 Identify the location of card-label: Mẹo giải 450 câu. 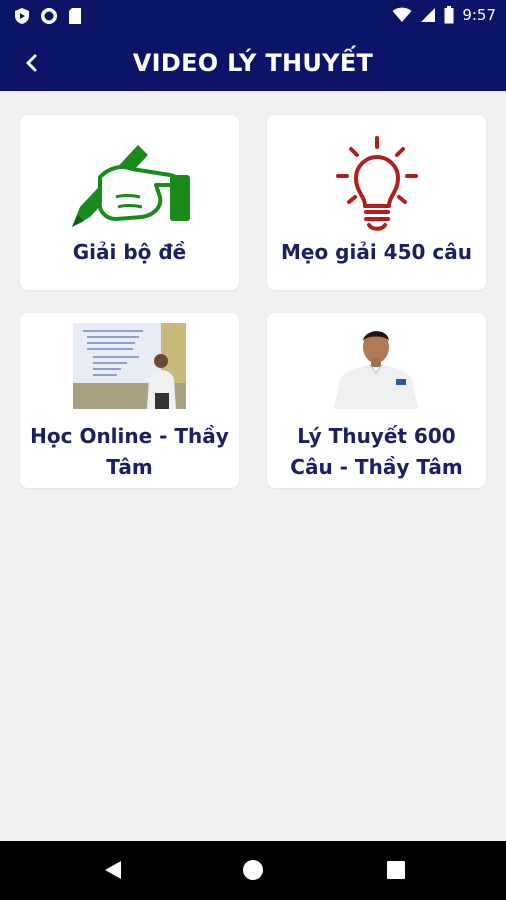
(376, 252).